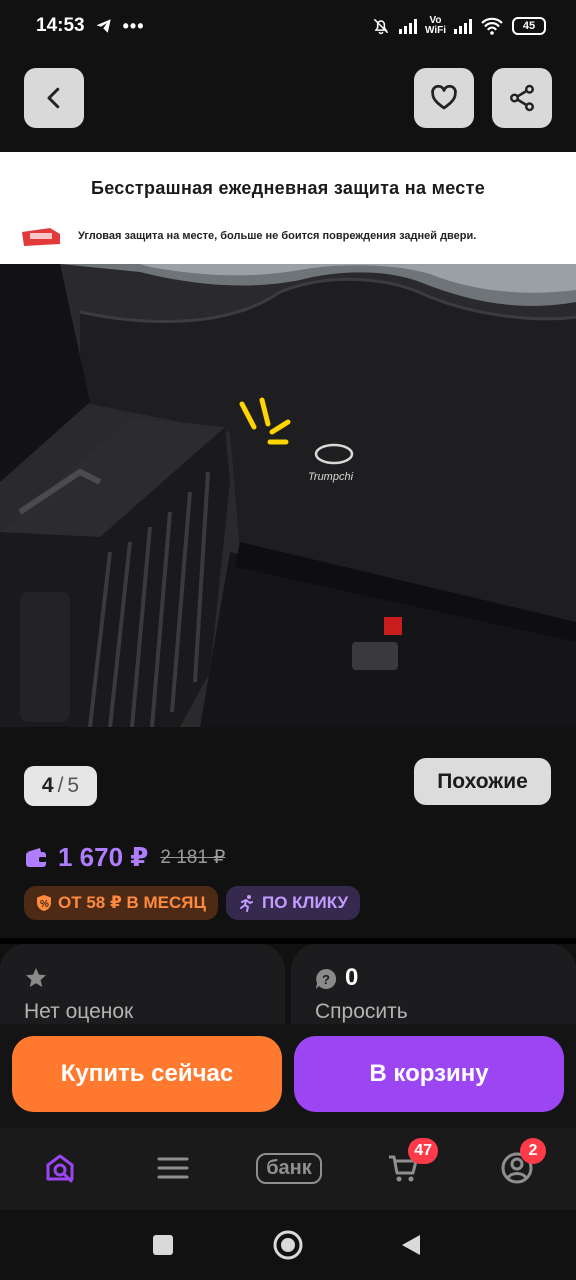 The width and height of the screenshot is (576, 1280). I want to click on add-to-cart-button: В корзину, so click(429, 1074).